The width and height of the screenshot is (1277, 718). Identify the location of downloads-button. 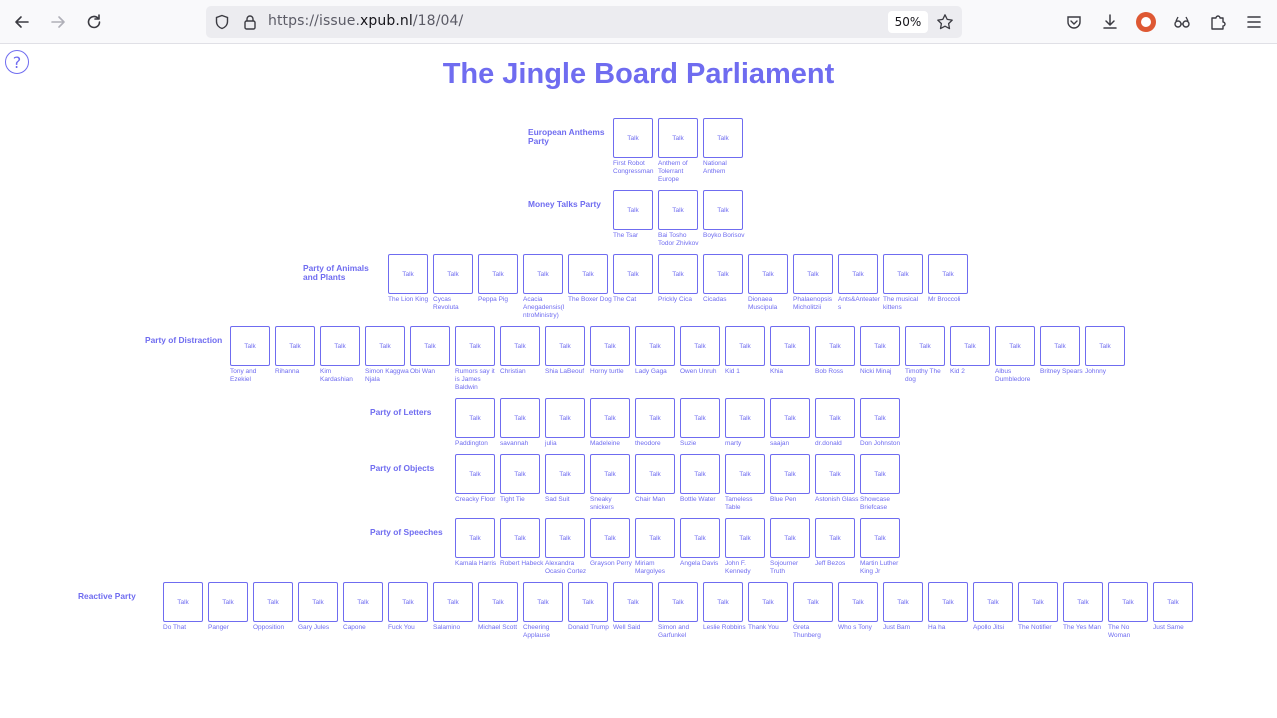
(1110, 22).